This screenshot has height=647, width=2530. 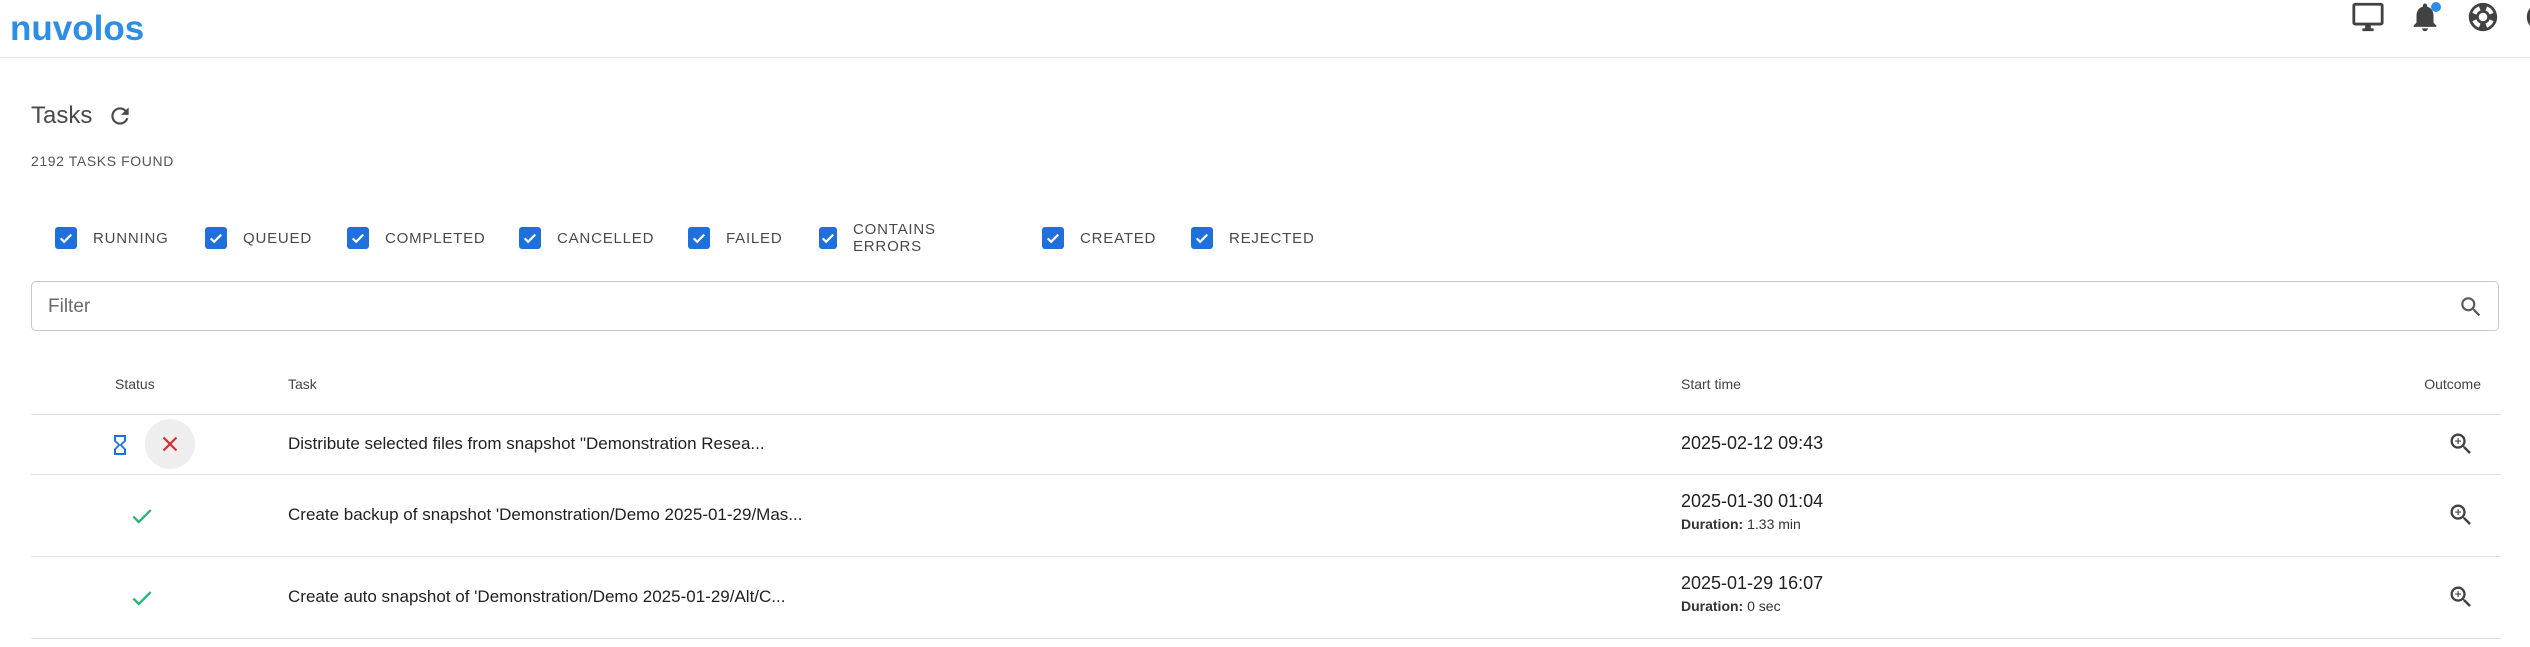 What do you see at coordinates (302, 384) in the screenshot?
I see `column-header-task: Task` at bounding box center [302, 384].